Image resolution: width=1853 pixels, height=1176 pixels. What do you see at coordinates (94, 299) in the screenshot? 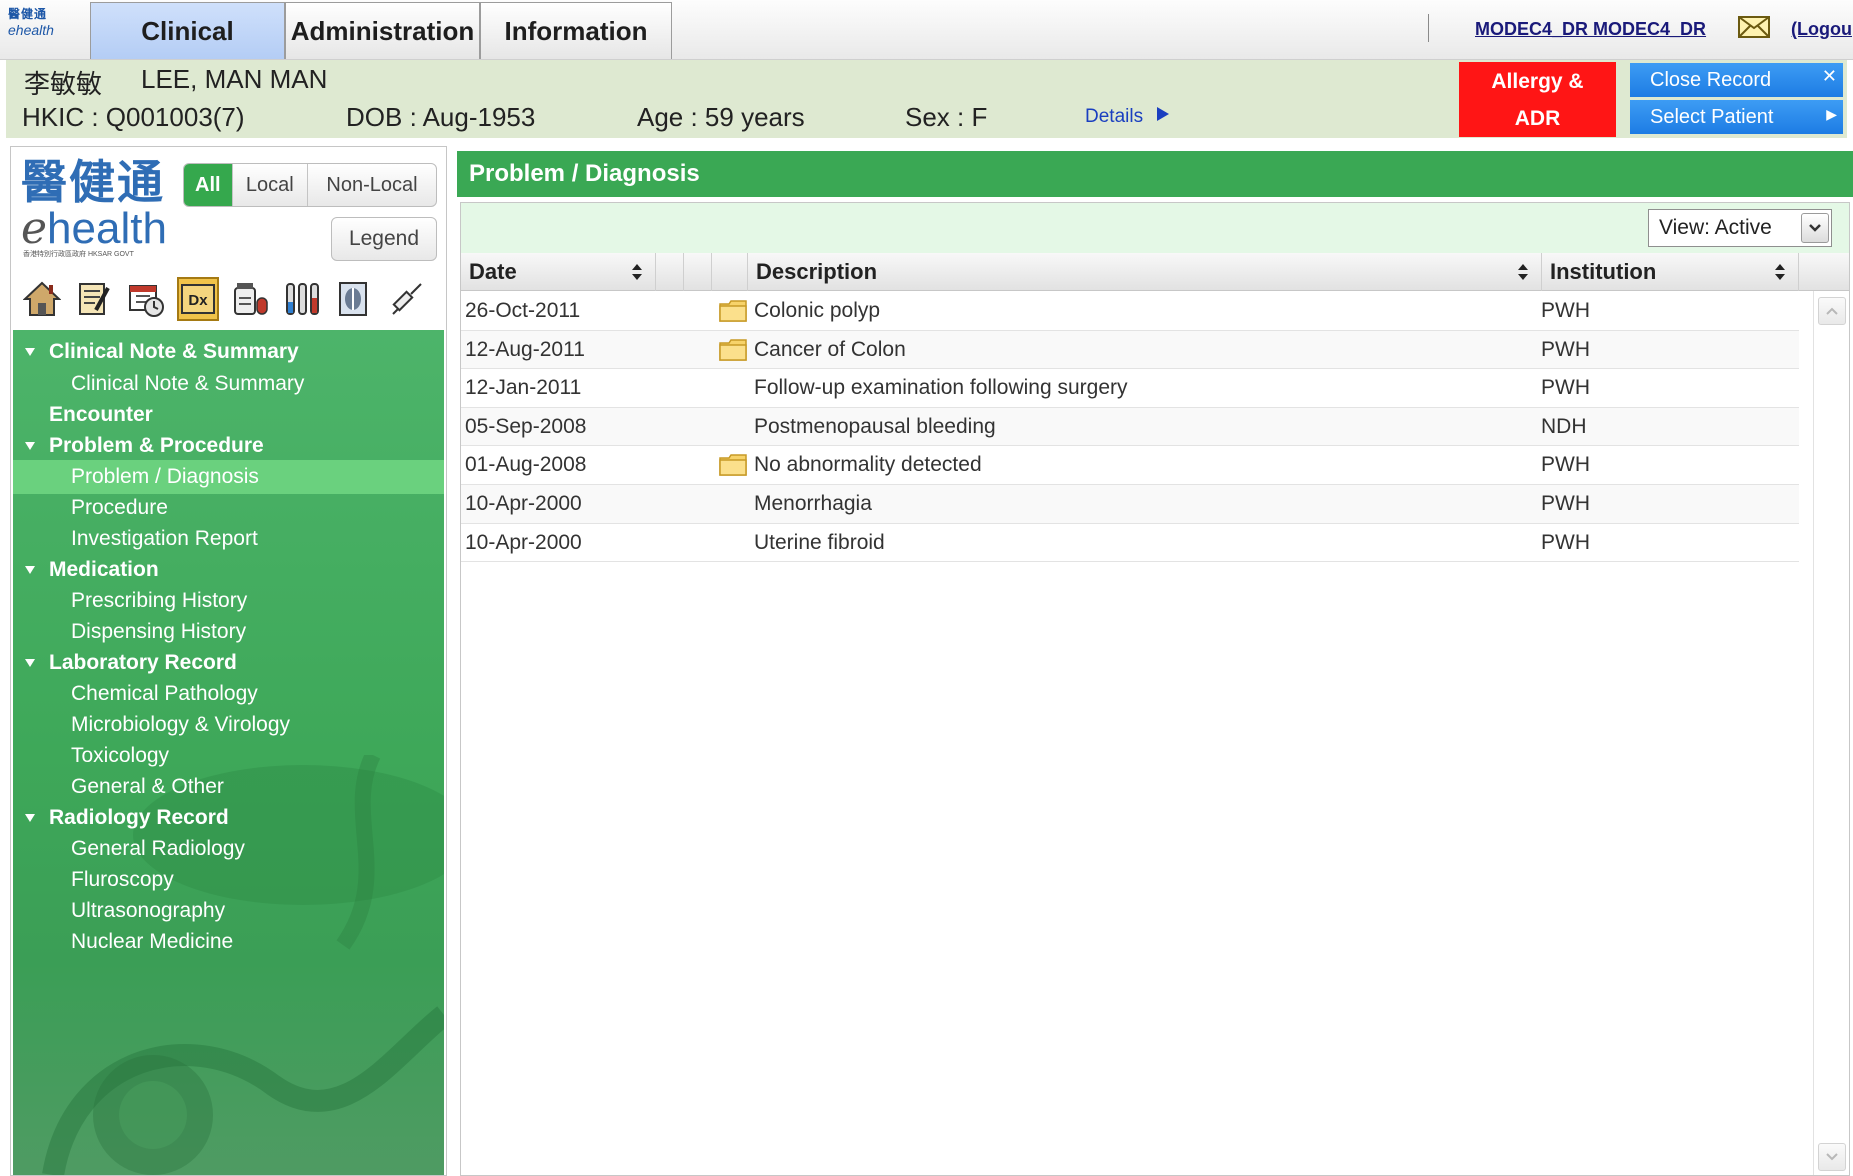
I see `clinical-note-icon` at bounding box center [94, 299].